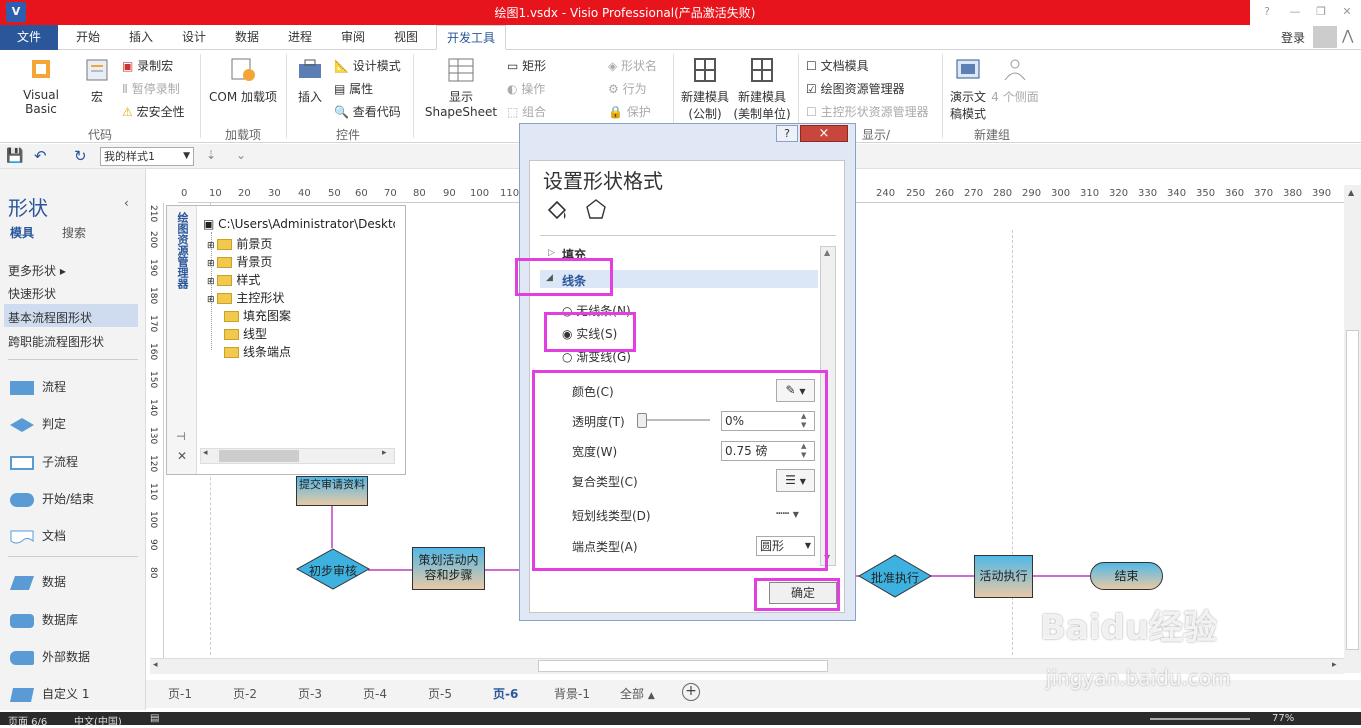 This screenshot has height=728, width=1361. Describe the element at coordinates (300, 37) in the screenshot. I see `tab-process: 进程` at that location.